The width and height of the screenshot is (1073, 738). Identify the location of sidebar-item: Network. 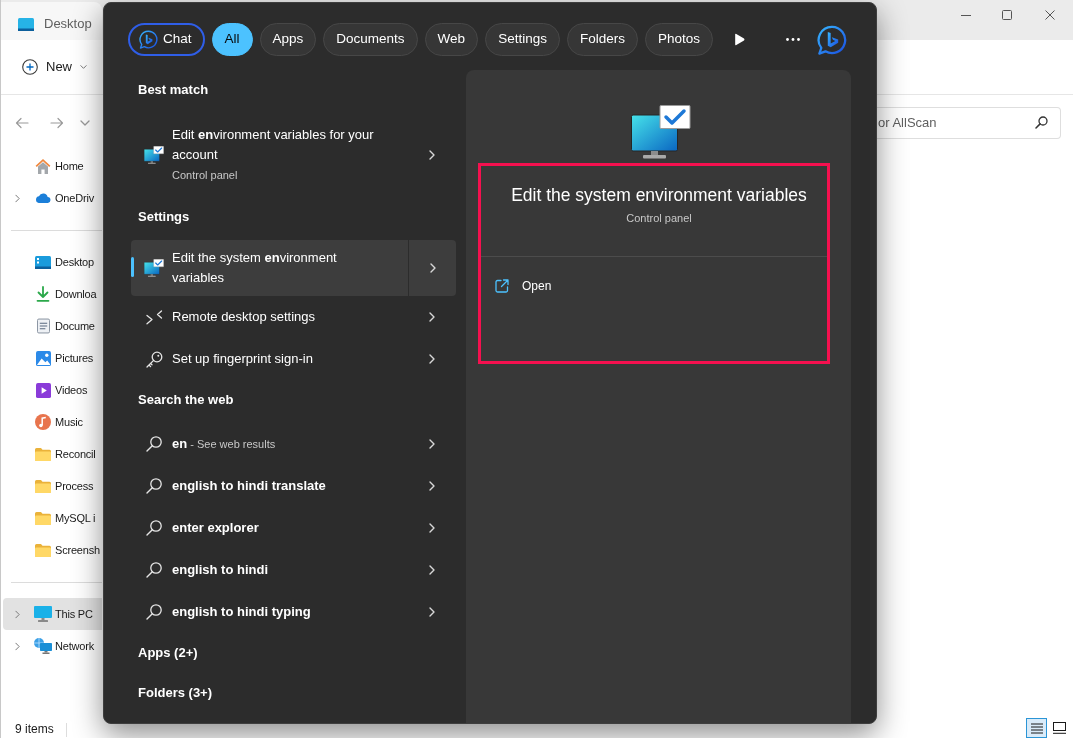
(52, 646).